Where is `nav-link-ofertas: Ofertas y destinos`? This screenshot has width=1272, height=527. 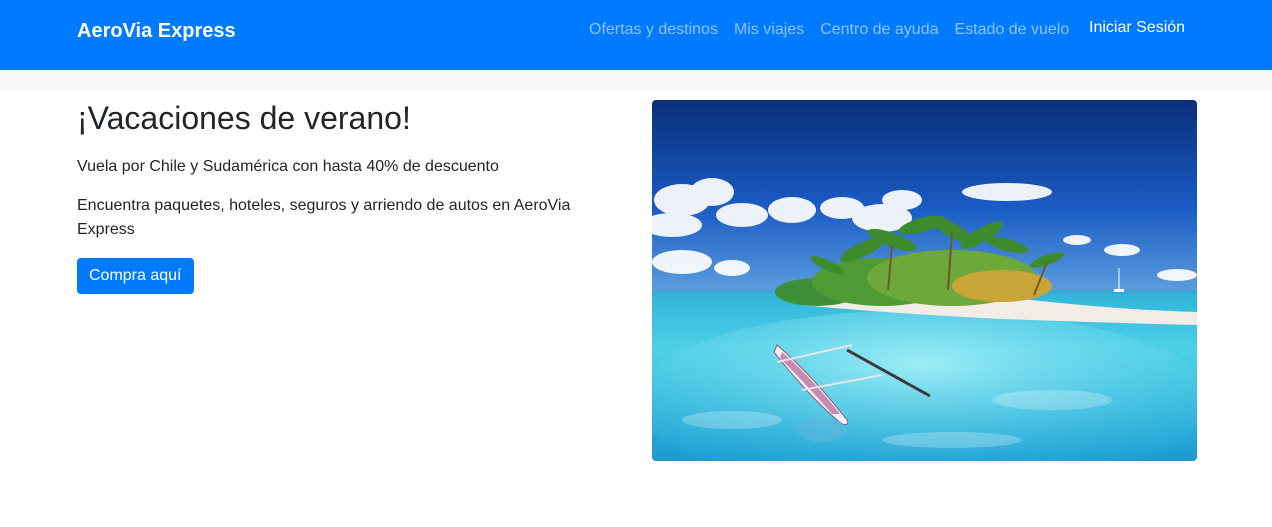
nav-link-ofertas: Ofertas y destinos is located at coordinates (653, 30).